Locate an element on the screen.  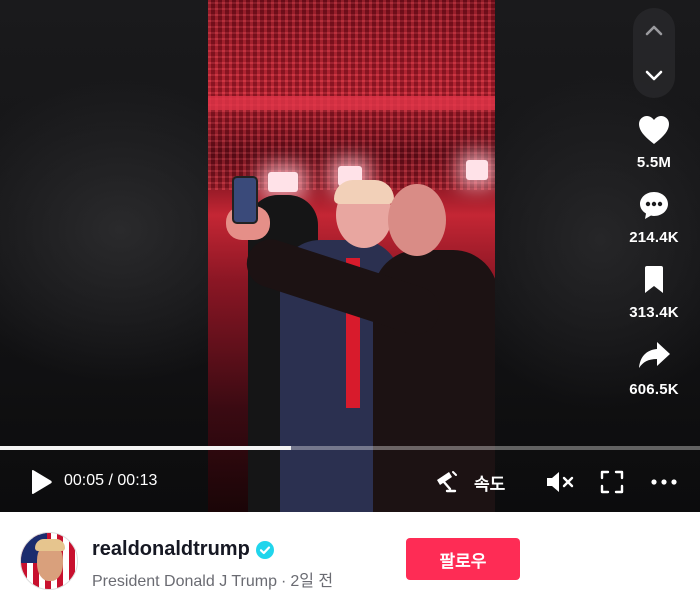
arena-crowd is located at coordinates (351, 95).